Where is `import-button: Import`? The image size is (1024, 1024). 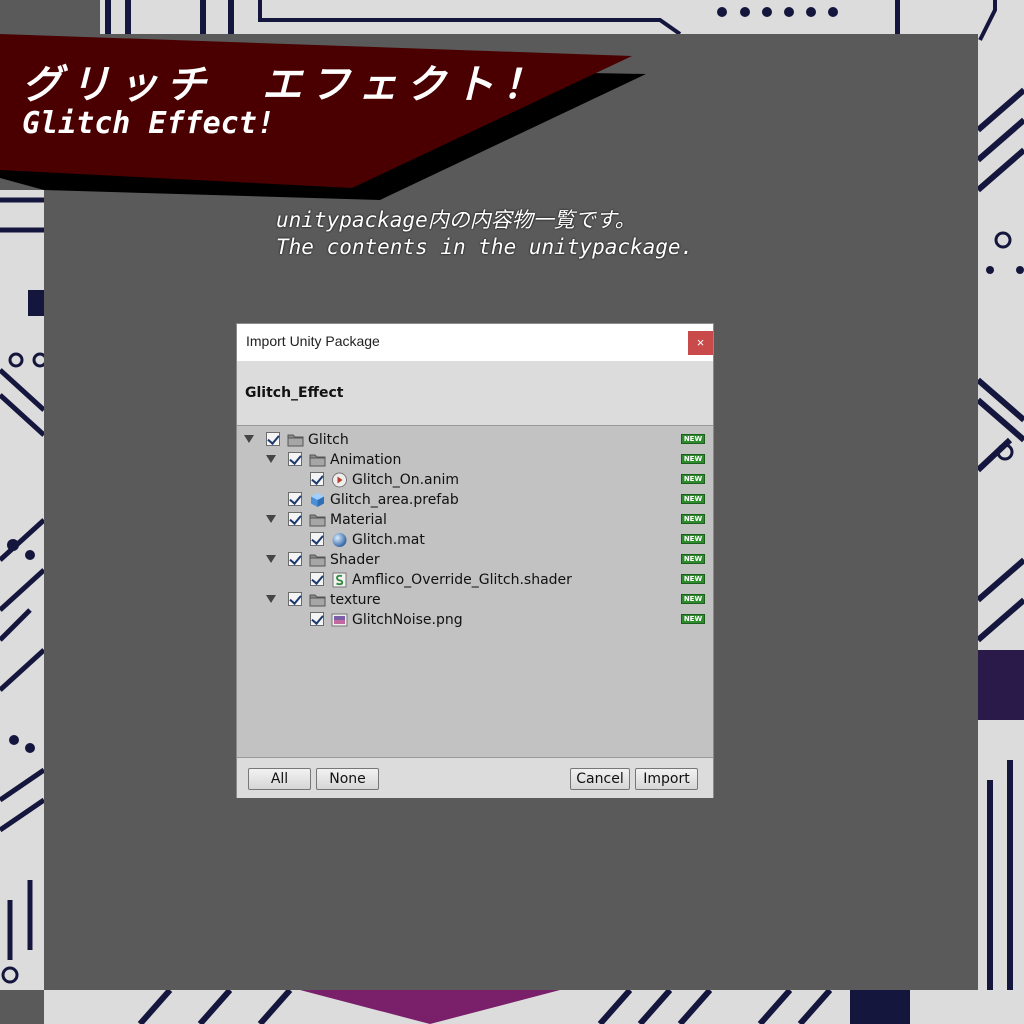 import-button: Import is located at coordinates (666, 779).